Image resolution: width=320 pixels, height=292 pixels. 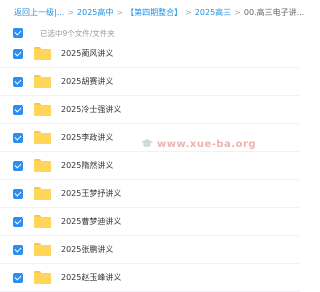 I want to click on file-row: 2025隋然讲义, so click(x=150, y=166).